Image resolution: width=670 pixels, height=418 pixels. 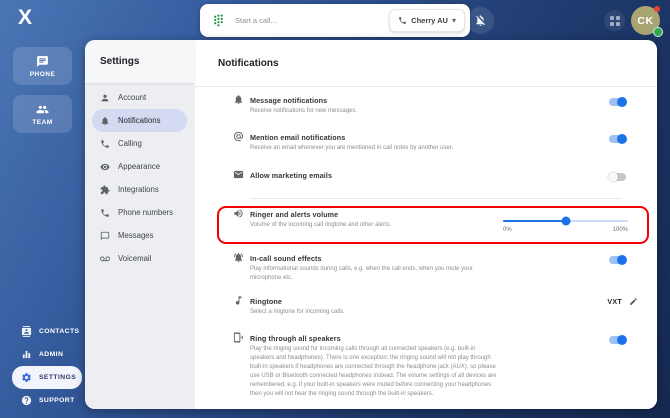 What do you see at coordinates (294, 214) in the screenshot?
I see `setting-title: Ringer and alerts volume` at bounding box center [294, 214].